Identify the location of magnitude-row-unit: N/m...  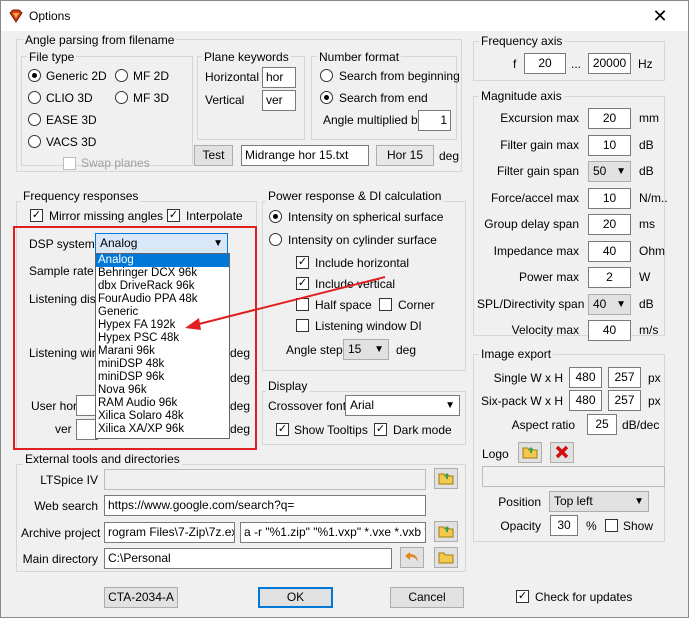
(653, 197).